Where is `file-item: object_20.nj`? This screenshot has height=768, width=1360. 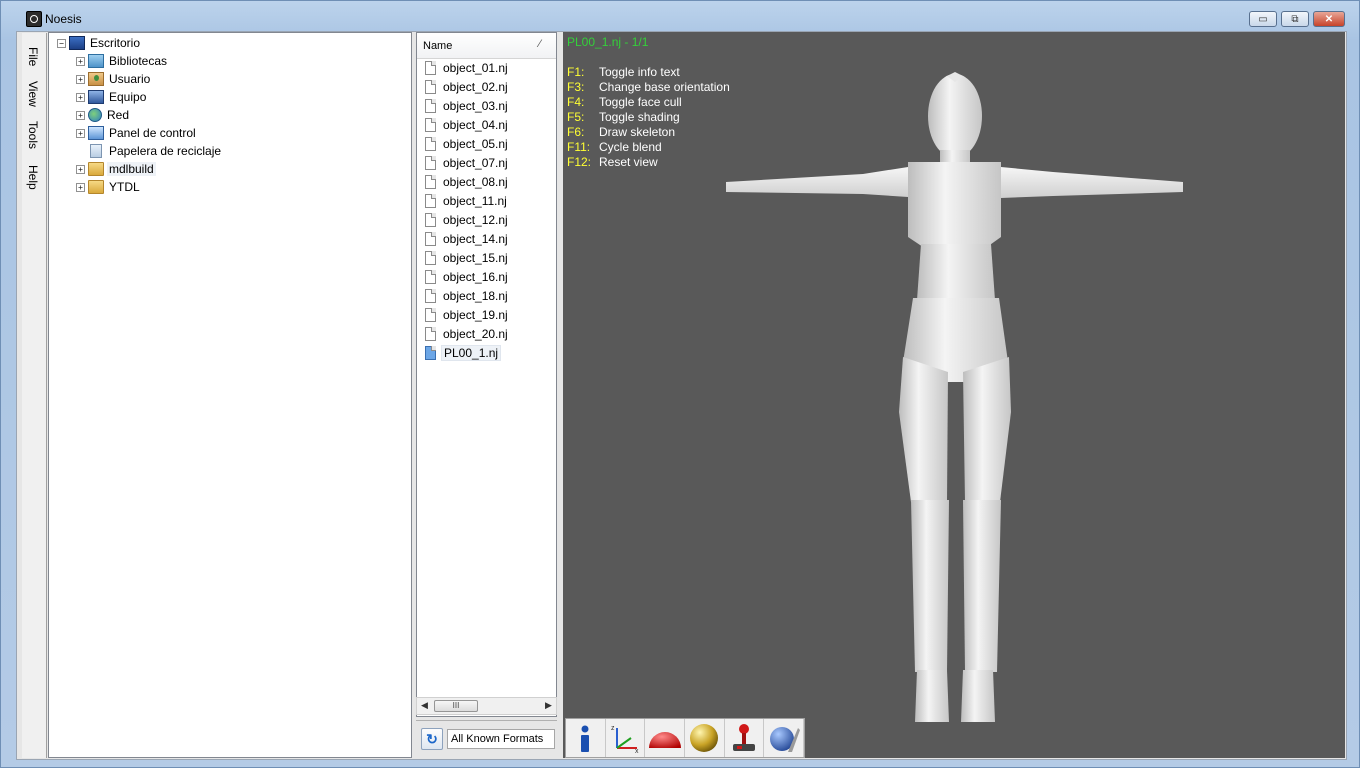
file-item: object_20.nj is located at coordinates (467, 334).